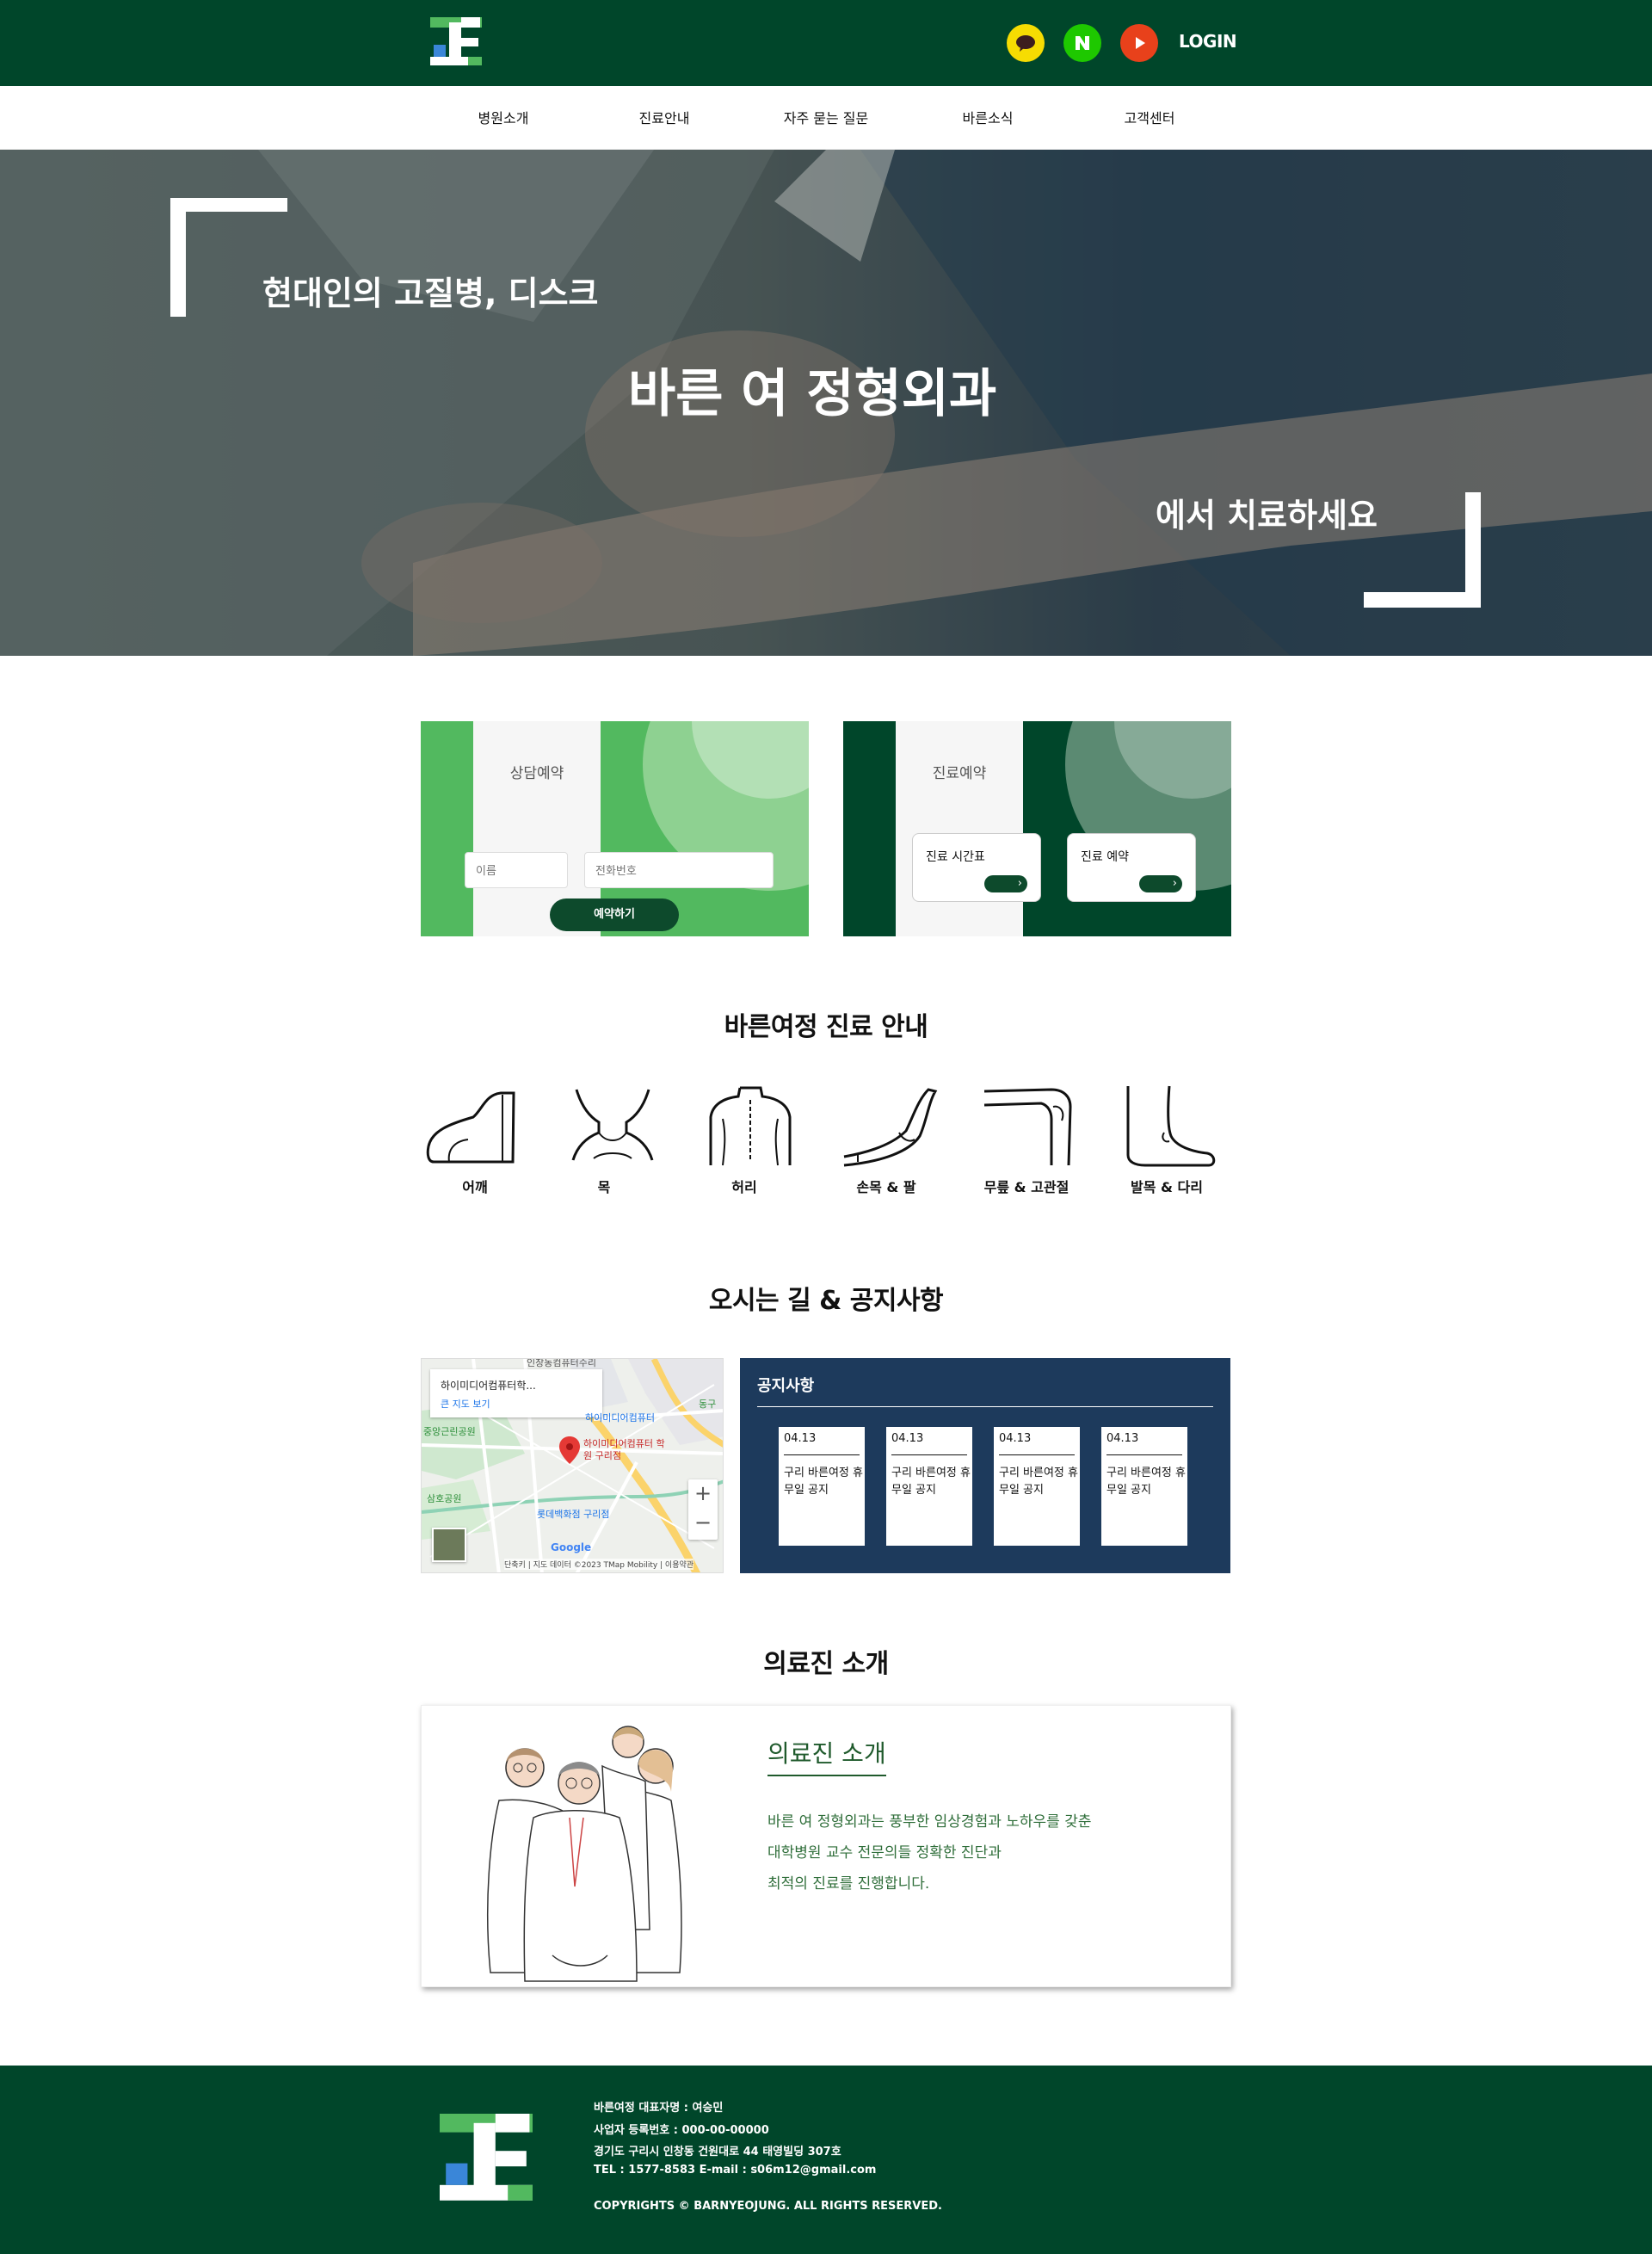 This screenshot has width=1652, height=2254. What do you see at coordinates (826, 1301) in the screenshot?
I see `location-section-title: 오시는 길 & 공지사항` at bounding box center [826, 1301].